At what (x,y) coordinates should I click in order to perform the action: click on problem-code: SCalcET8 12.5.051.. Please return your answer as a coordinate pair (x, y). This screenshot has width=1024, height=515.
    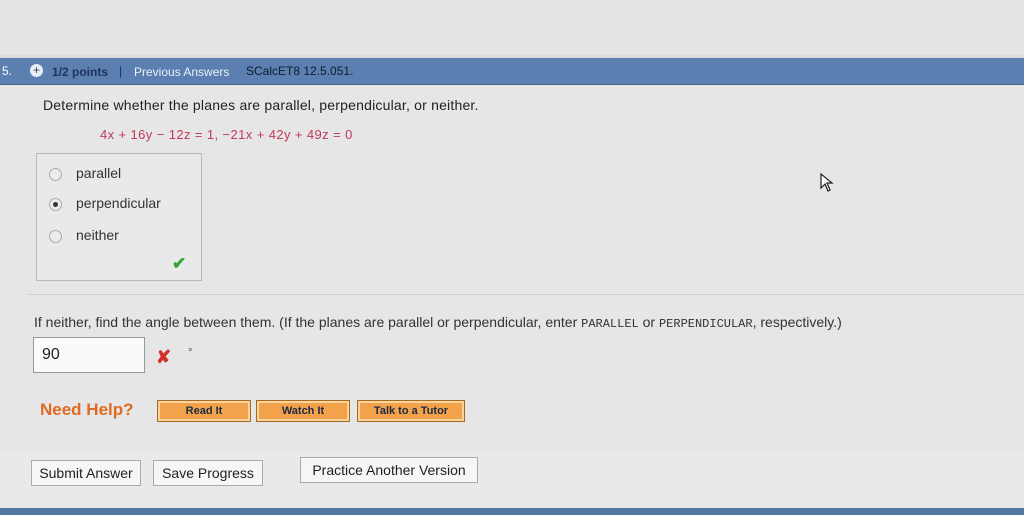
    Looking at the image, I should click on (300, 71).